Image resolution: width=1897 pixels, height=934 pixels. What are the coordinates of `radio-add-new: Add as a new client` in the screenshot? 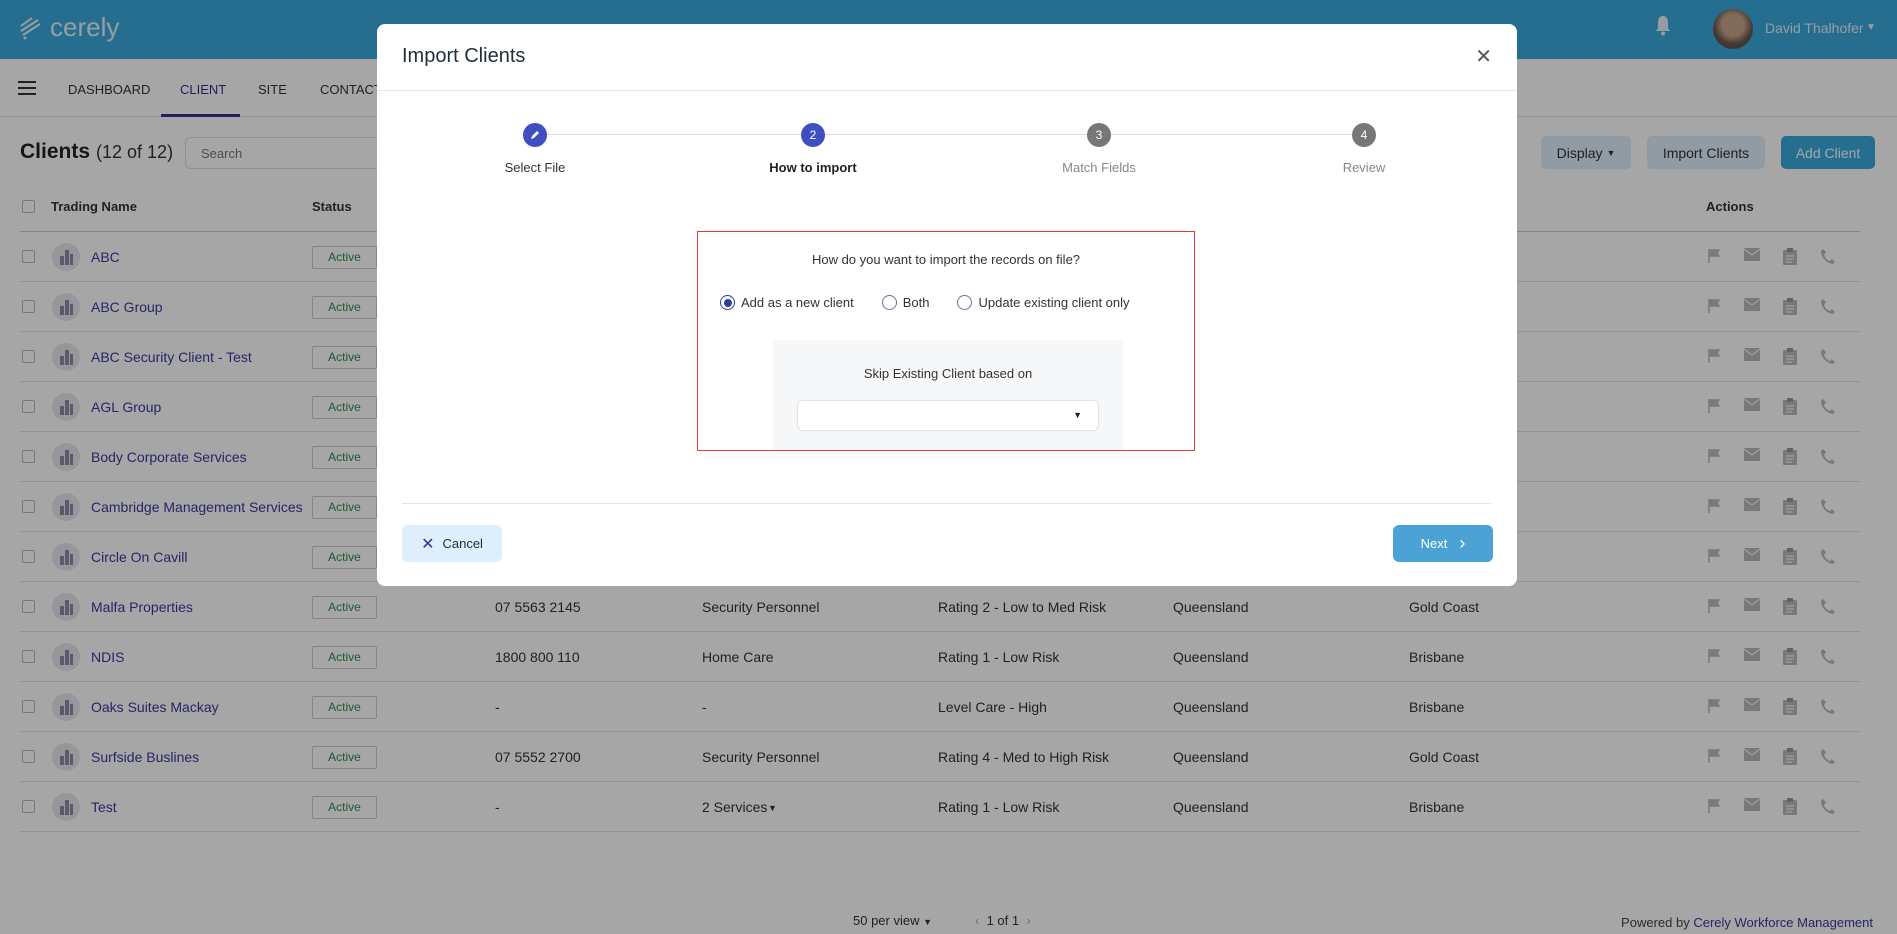 It's located at (787, 302).